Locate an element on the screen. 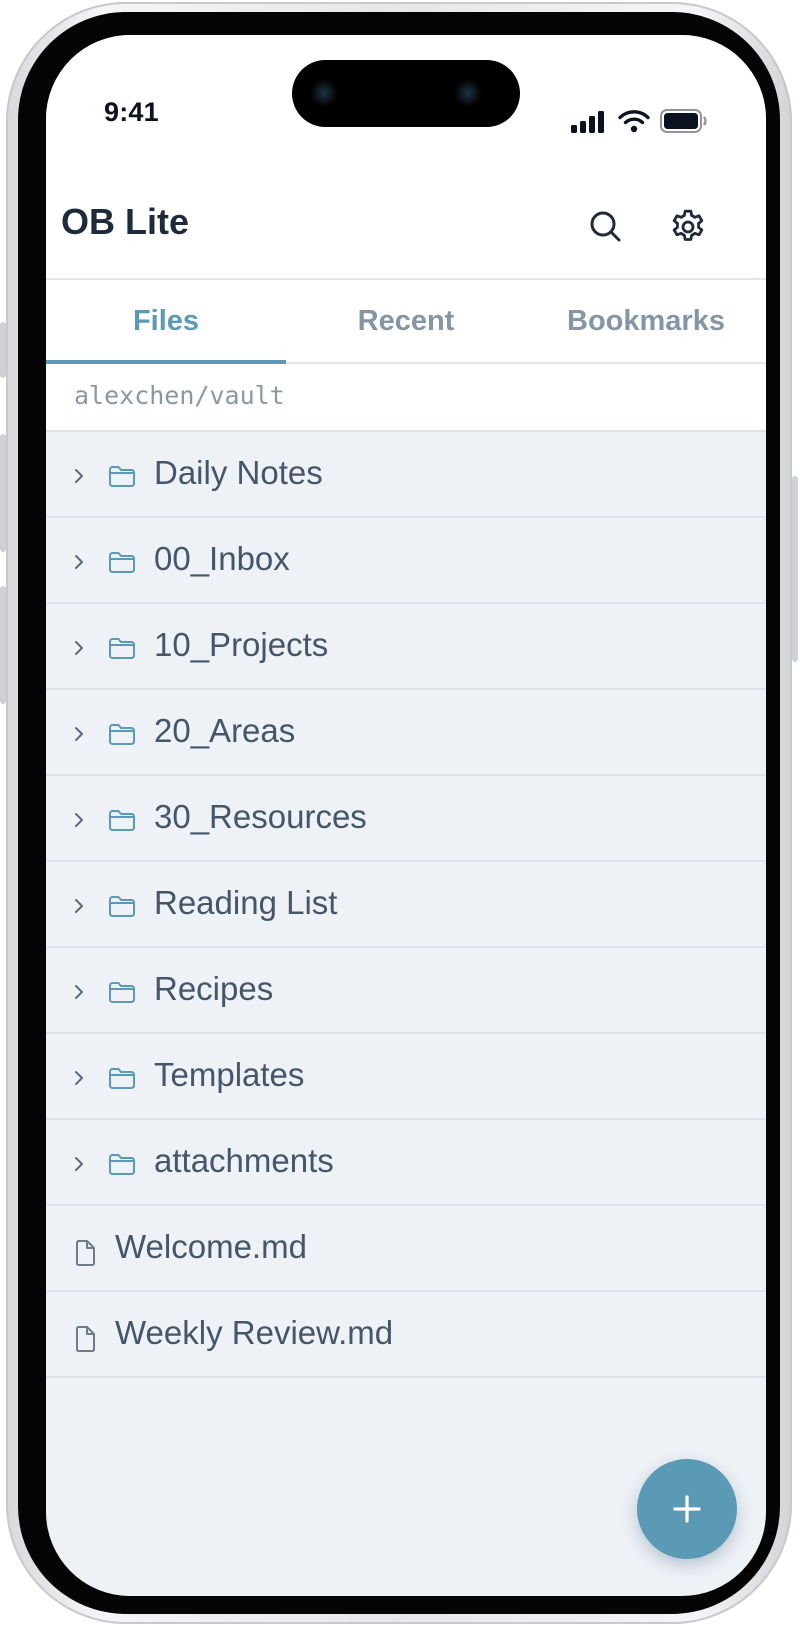 The height and width of the screenshot is (1626, 800). power-button is located at coordinates (795, 569).